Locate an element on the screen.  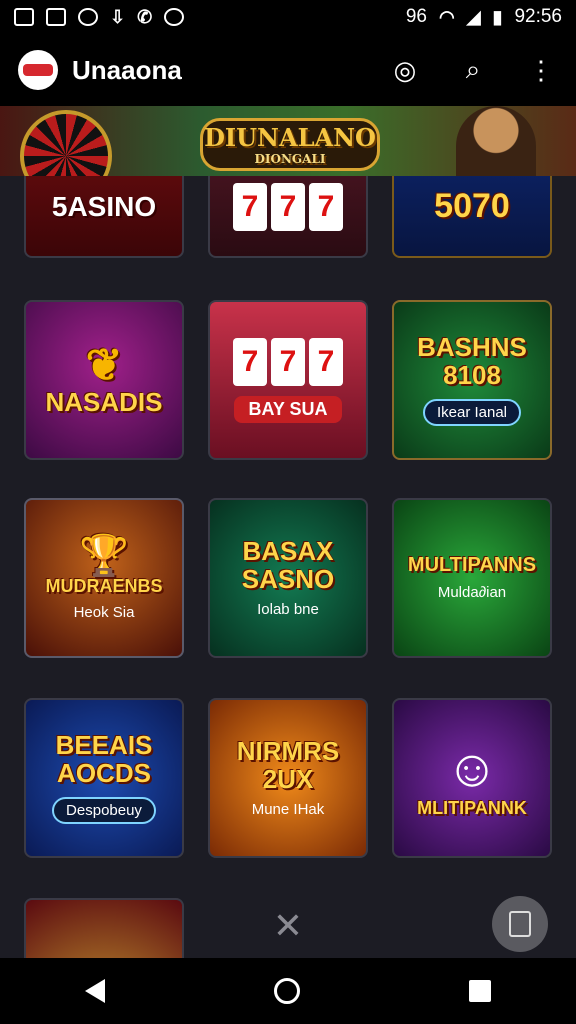
tile-caption: Mune IHak is located at coordinates (288, 809).